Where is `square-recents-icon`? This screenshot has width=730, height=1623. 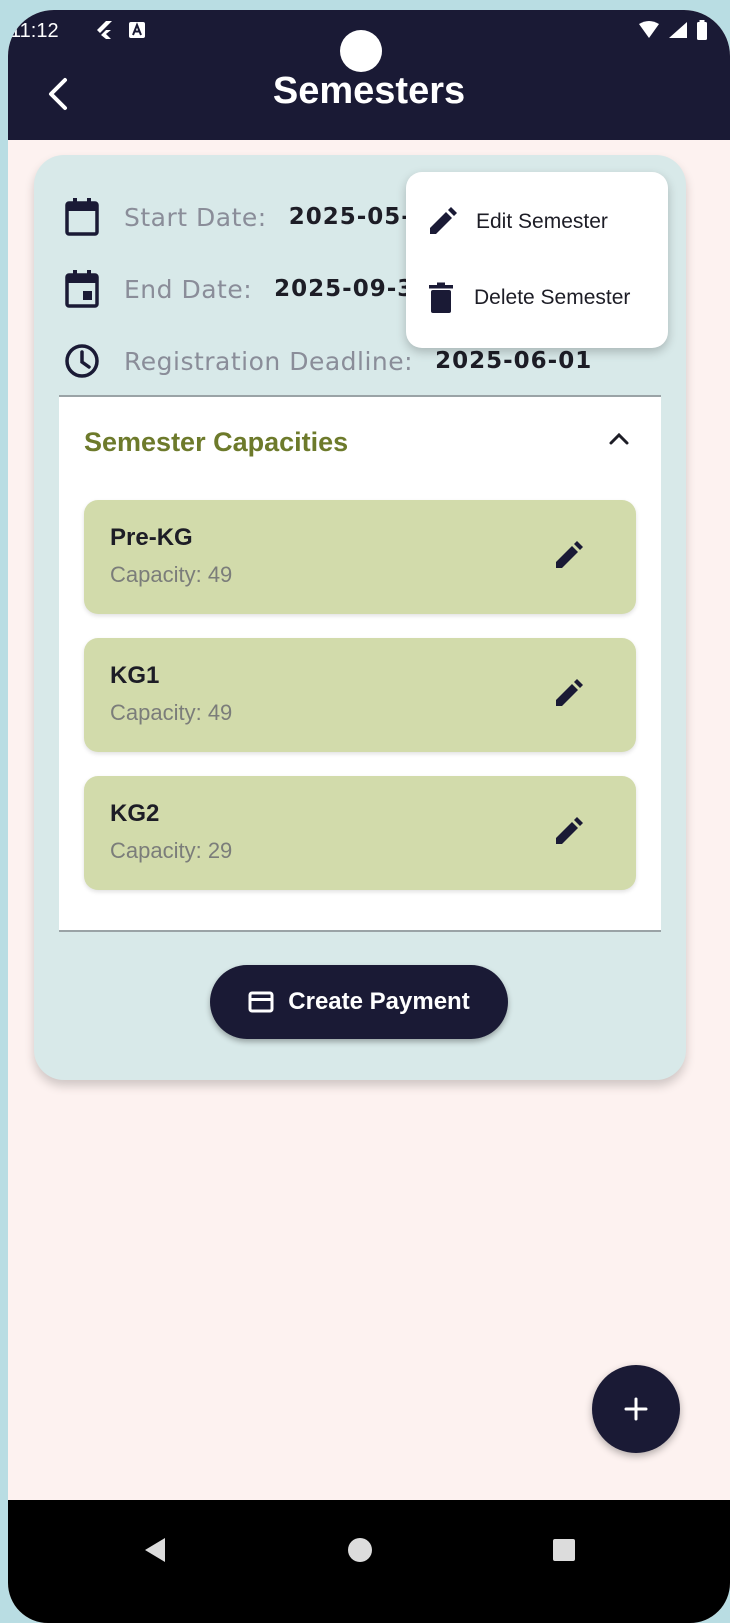 square-recents-icon is located at coordinates (564, 1550).